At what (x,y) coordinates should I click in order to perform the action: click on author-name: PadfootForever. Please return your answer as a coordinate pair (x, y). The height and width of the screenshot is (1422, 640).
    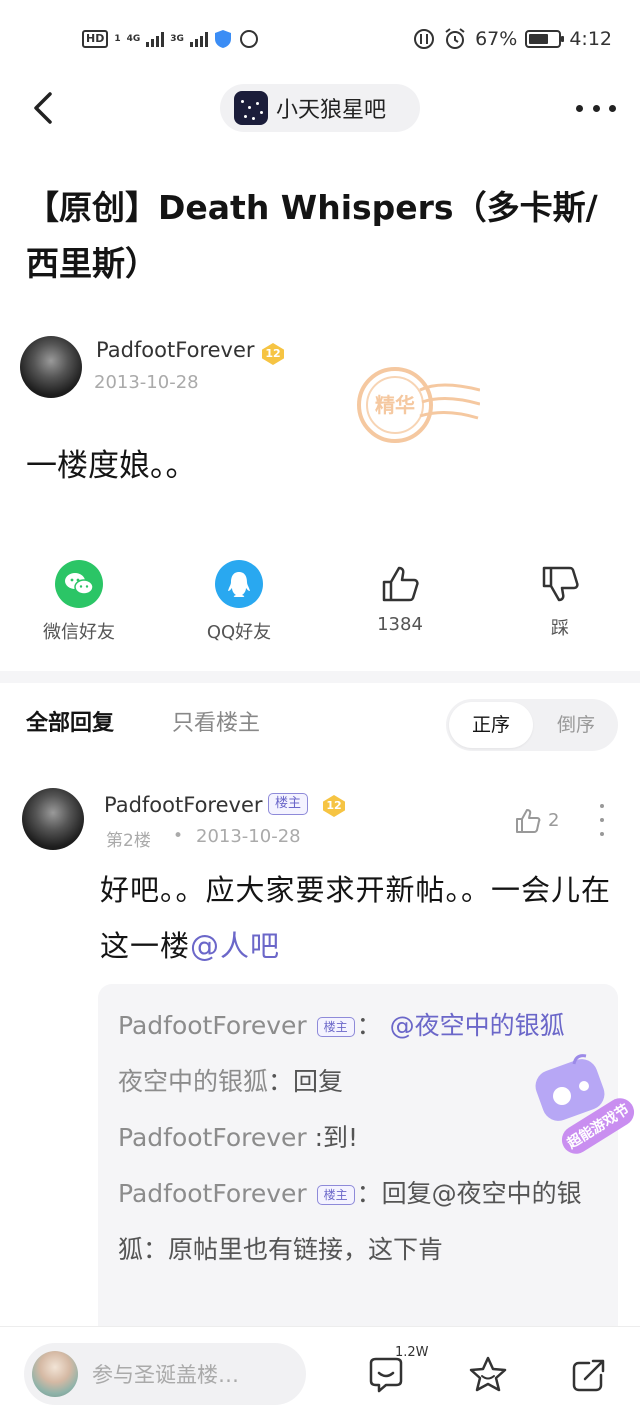
    Looking at the image, I should click on (175, 350).